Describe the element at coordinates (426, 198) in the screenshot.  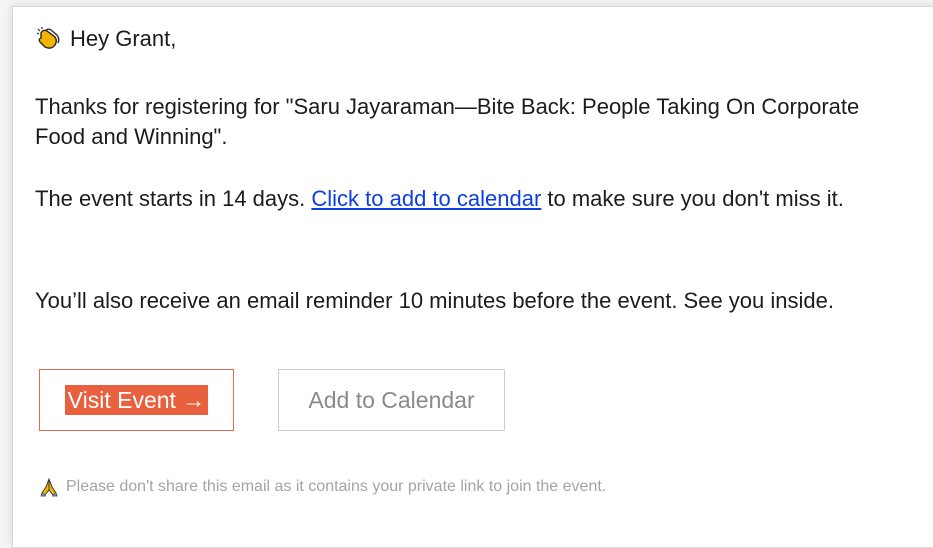
I see `add-to-calendar-link: Click to add to calendar` at that location.